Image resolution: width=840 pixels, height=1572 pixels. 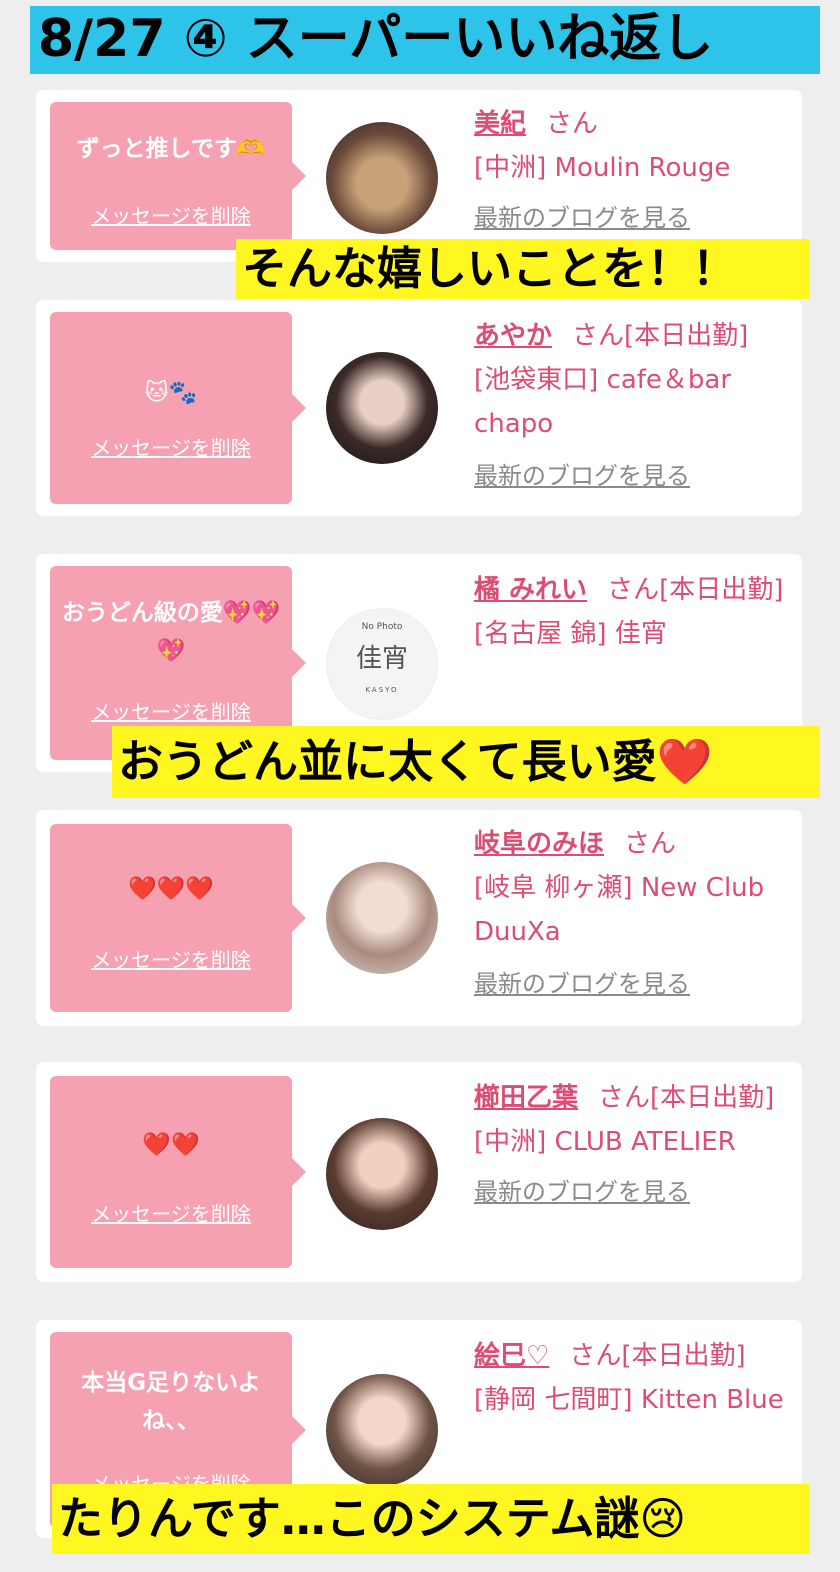 I want to click on message-text: ❤️❤️, so click(x=171, y=1145).